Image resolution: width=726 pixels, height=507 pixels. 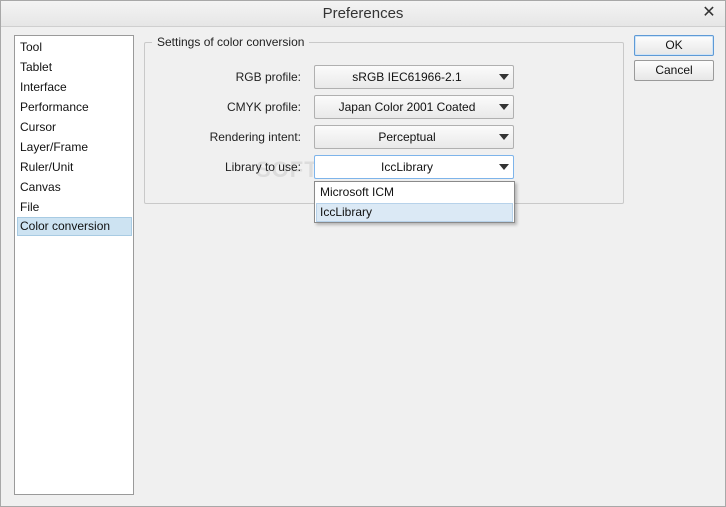 I want to click on close-icon: ✕, so click(x=709, y=13).